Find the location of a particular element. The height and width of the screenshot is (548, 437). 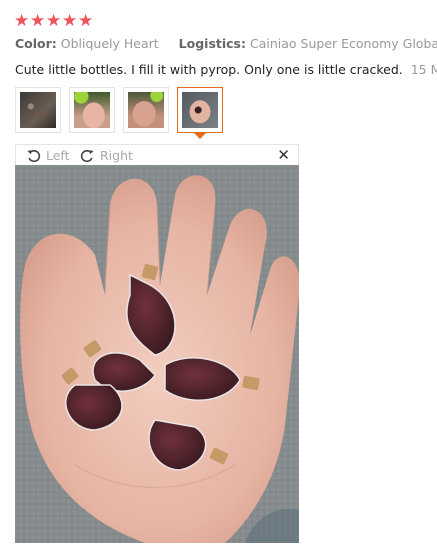

rotate-right-button: Right is located at coordinates (106, 155).